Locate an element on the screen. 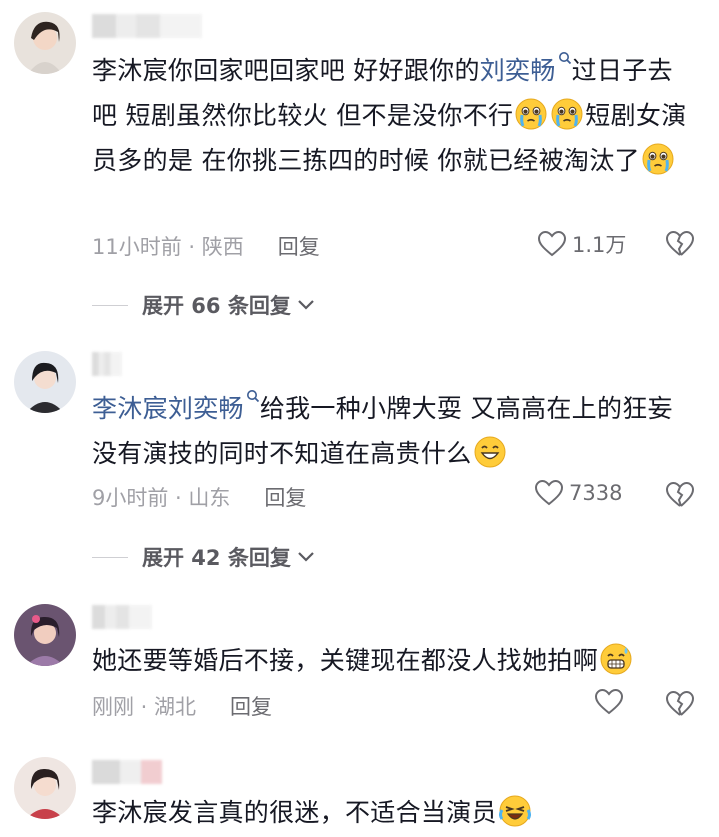 The image size is (719, 837). comment-text-segment: 她还要等婚后不接，关键现在都没人找她拍啊 is located at coordinates (345, 660).